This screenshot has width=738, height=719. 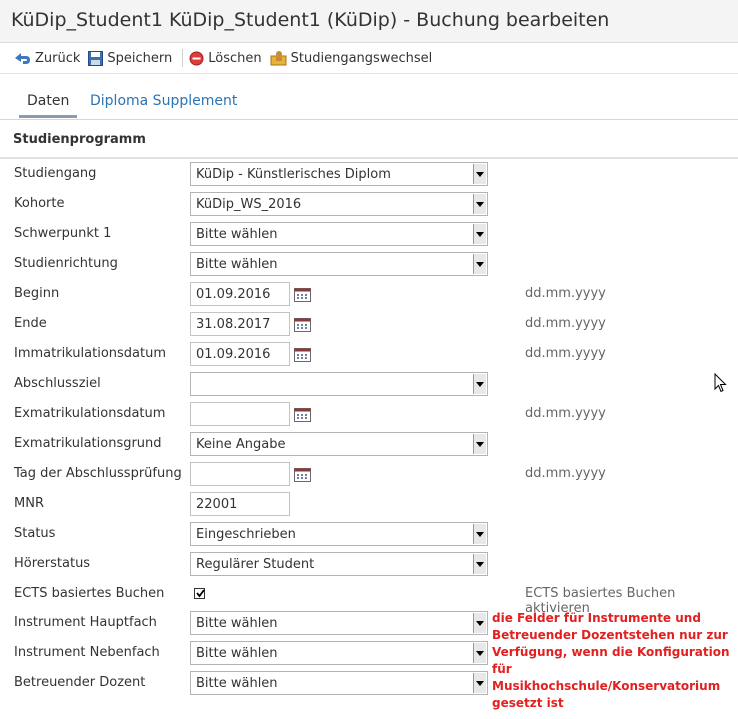 What do you see at coordinates (233, 354) in the screenshot?
I see `immatrikulationsdatum-value: 01.09.2016` at bounding box center [233, 354].